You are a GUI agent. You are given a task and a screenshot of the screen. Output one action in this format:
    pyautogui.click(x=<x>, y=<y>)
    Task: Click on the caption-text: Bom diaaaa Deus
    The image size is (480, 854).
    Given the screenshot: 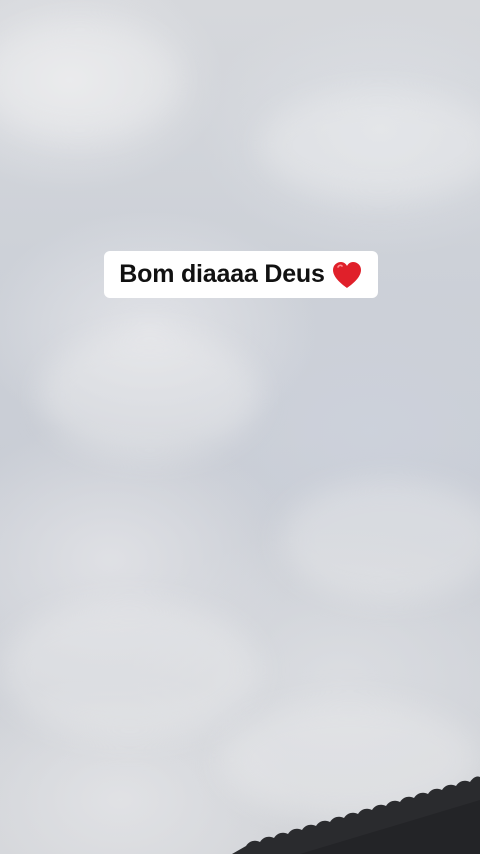 What is the action you would take?
    pyautogui.click(x=222, y=274)
    